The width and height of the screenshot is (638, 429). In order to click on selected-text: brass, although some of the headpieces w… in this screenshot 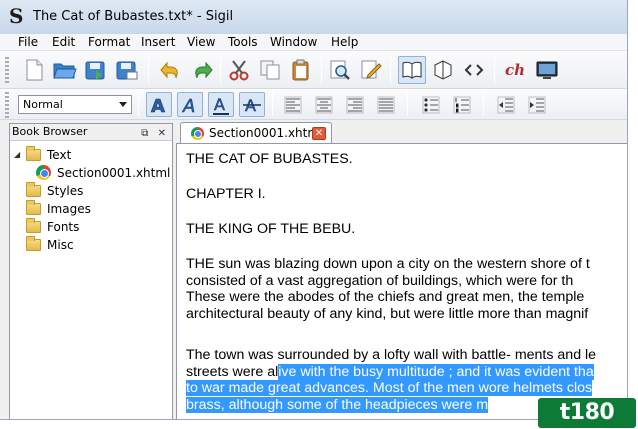, I will do `click(337, 404)`.